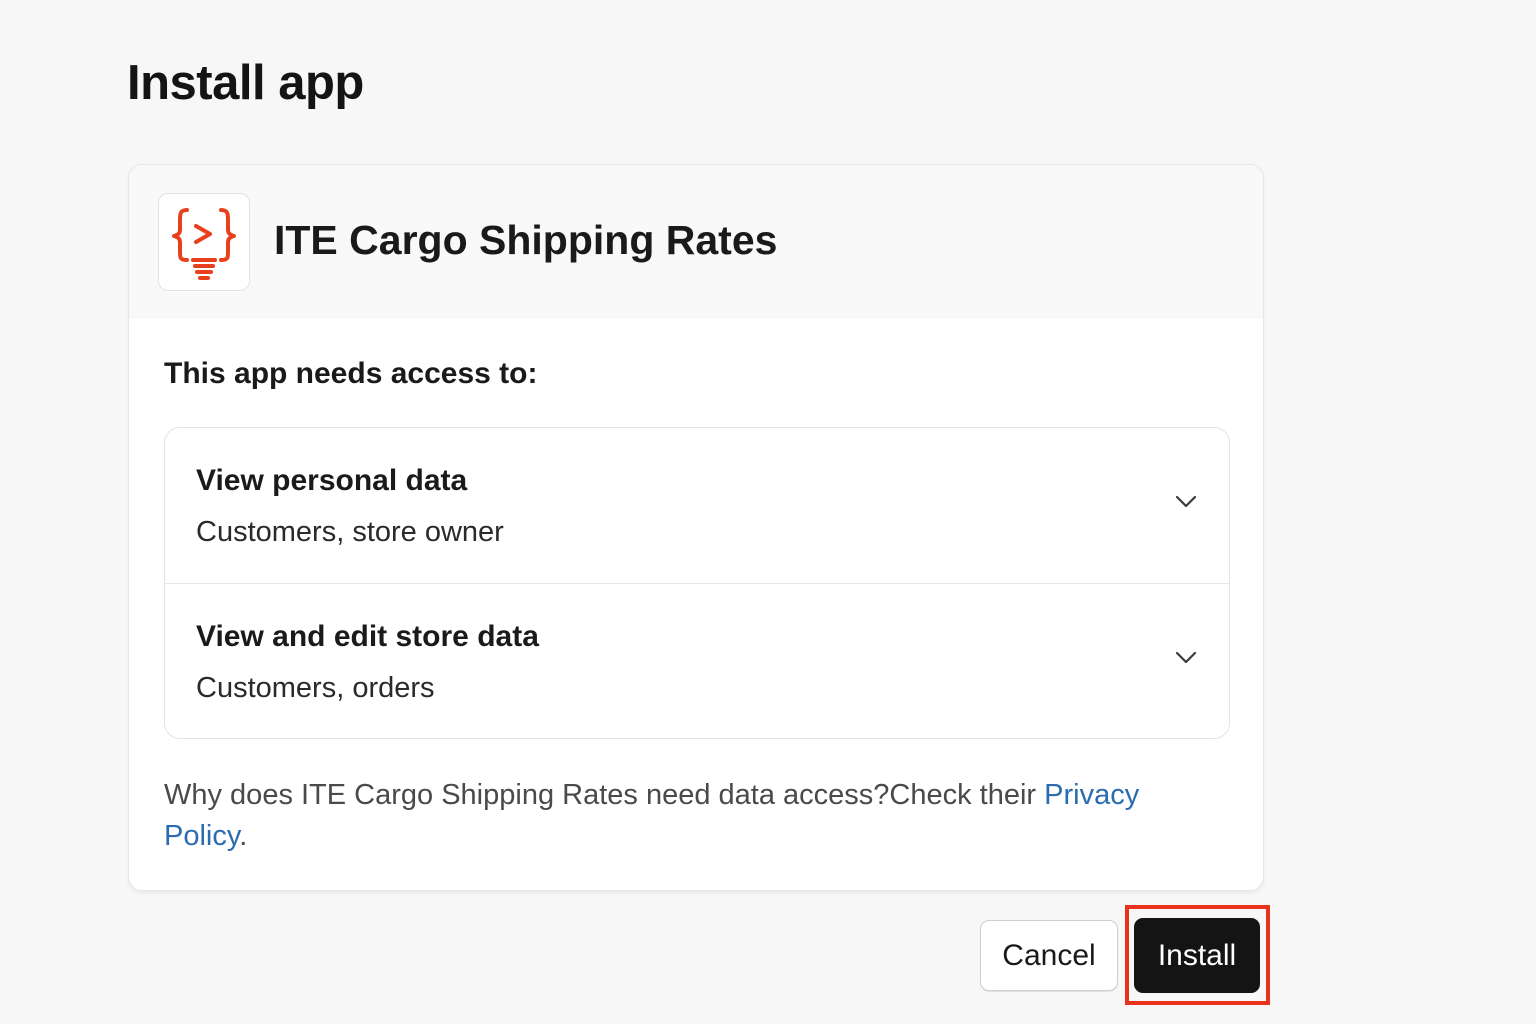 Image resolution: width=1536 pixels, height=1024 pixels. What do you see at coordinates (1197, 955) in the screenshot?
I see `install-button: Install` at bounding box center [1197, 955].